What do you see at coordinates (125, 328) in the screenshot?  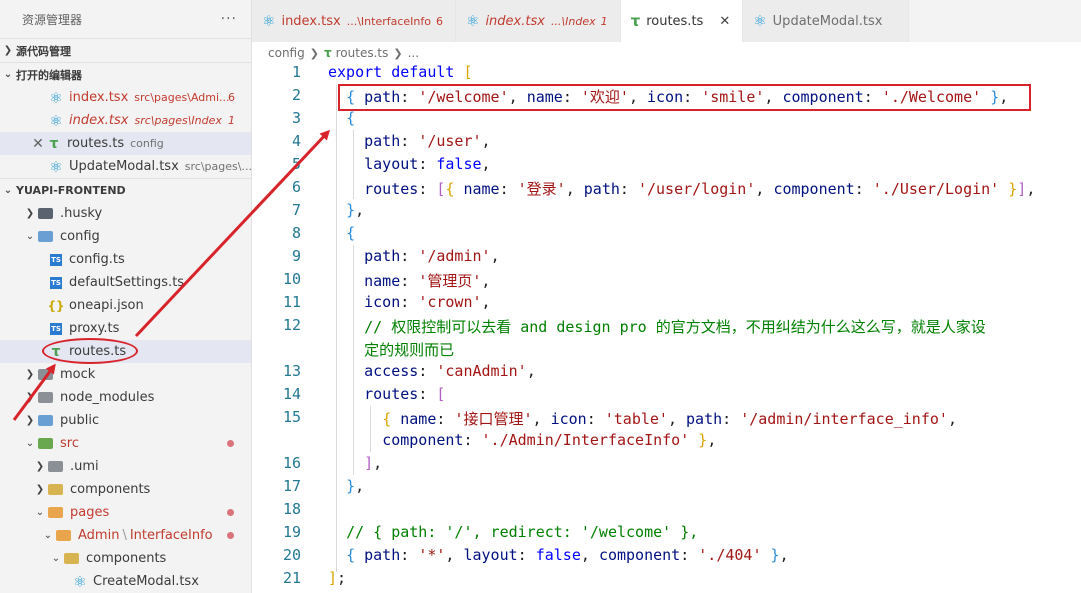 I see `tree-file: TS proxy.ts` at bounding box center [125, 328].